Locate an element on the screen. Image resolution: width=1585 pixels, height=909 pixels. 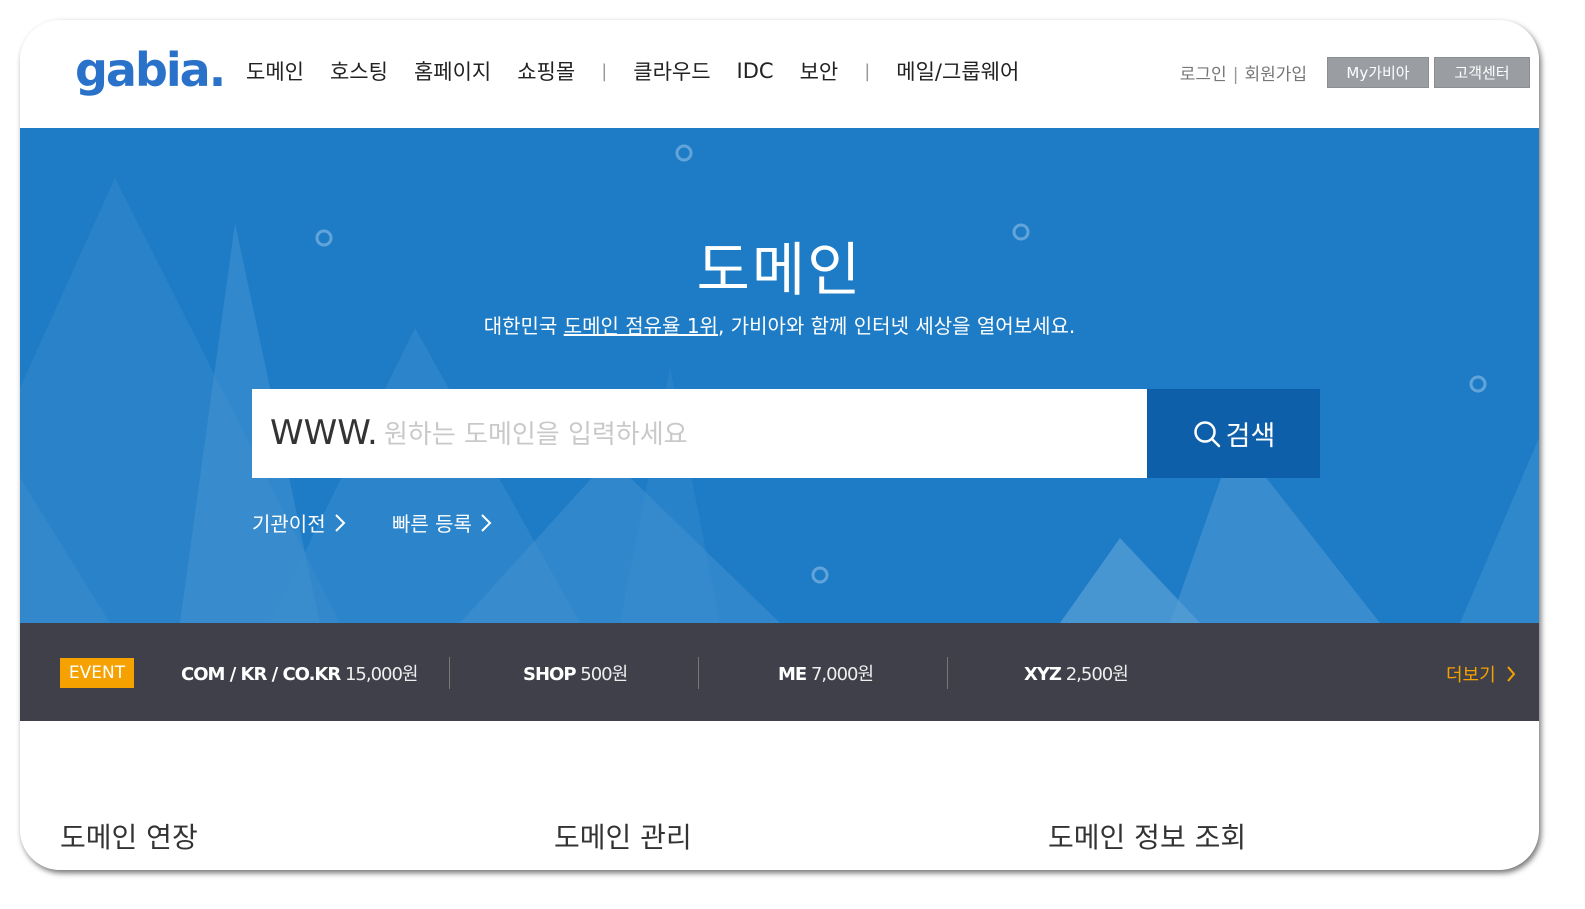
event-item-price: 2,500원 is located at coordinates (1097, 674).